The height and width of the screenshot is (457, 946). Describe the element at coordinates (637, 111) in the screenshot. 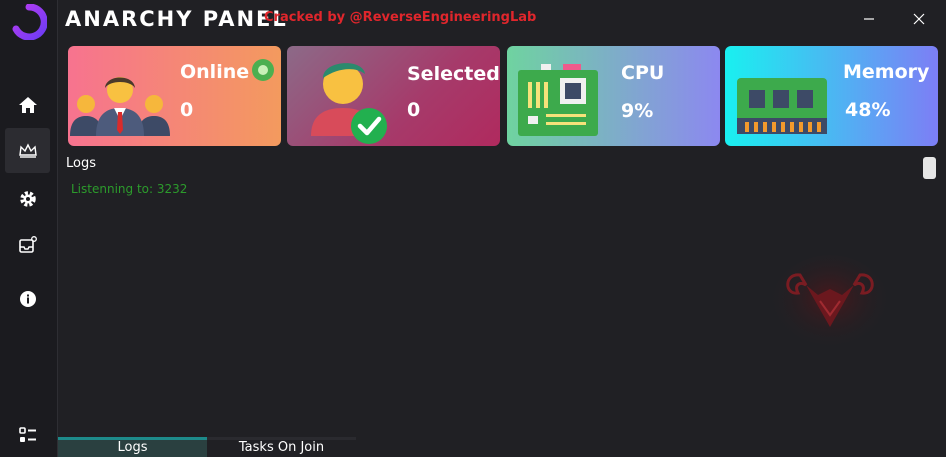

I see `cpu-usage: 9%` at that location.